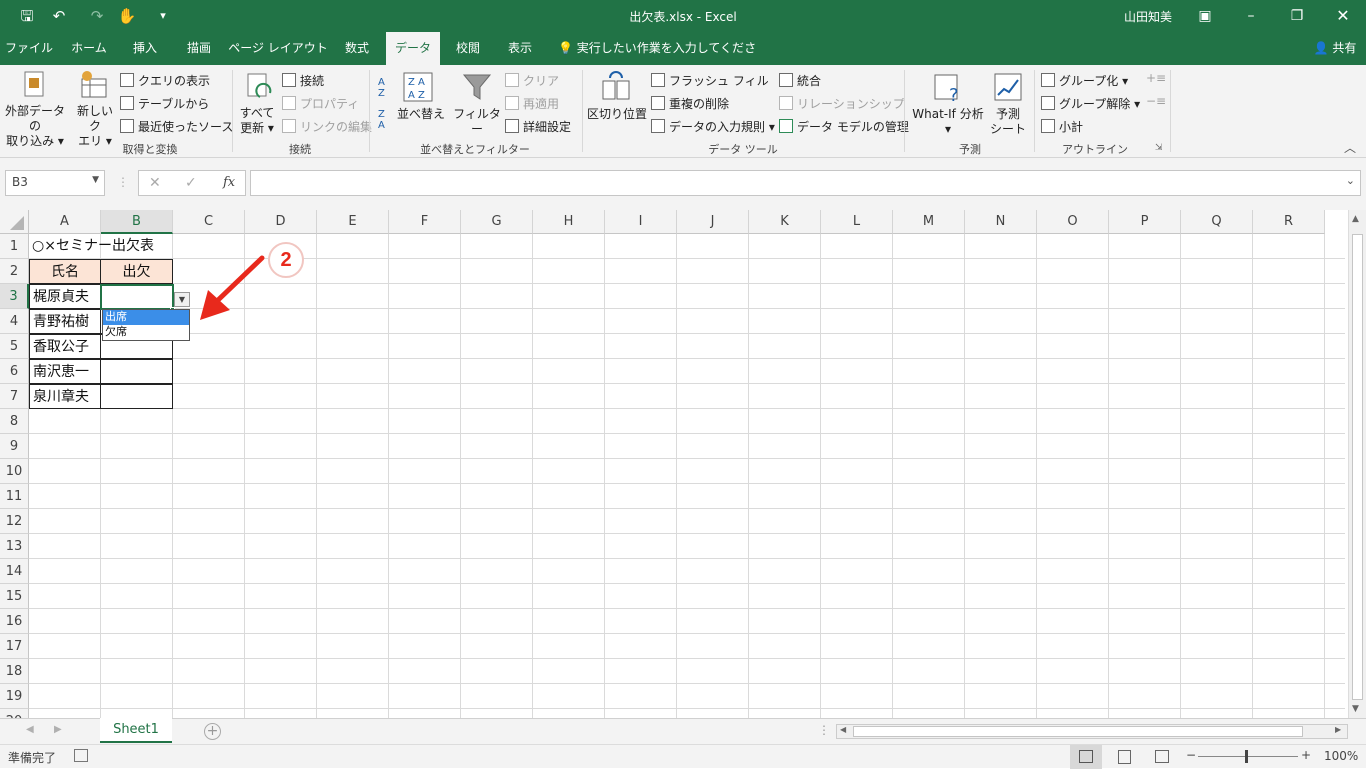 Image resolution: width=1366 pixels, height=769 pixels. Describe the element at coordinates (136, 271) in the screenshot. I see `header-attendance-cell: 出欠` at that location.